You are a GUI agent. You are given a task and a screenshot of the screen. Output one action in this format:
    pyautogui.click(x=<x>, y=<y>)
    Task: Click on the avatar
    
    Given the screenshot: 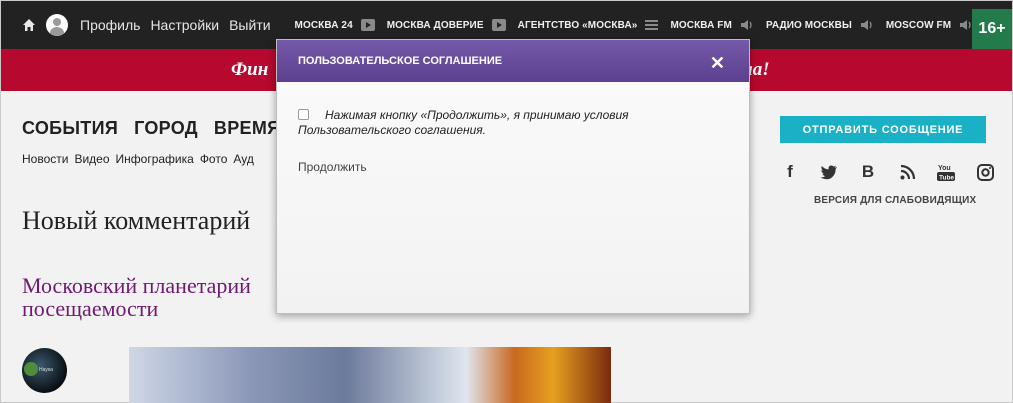 What is the action you would take?
    pyautogui.click(x=57, y=25)
    